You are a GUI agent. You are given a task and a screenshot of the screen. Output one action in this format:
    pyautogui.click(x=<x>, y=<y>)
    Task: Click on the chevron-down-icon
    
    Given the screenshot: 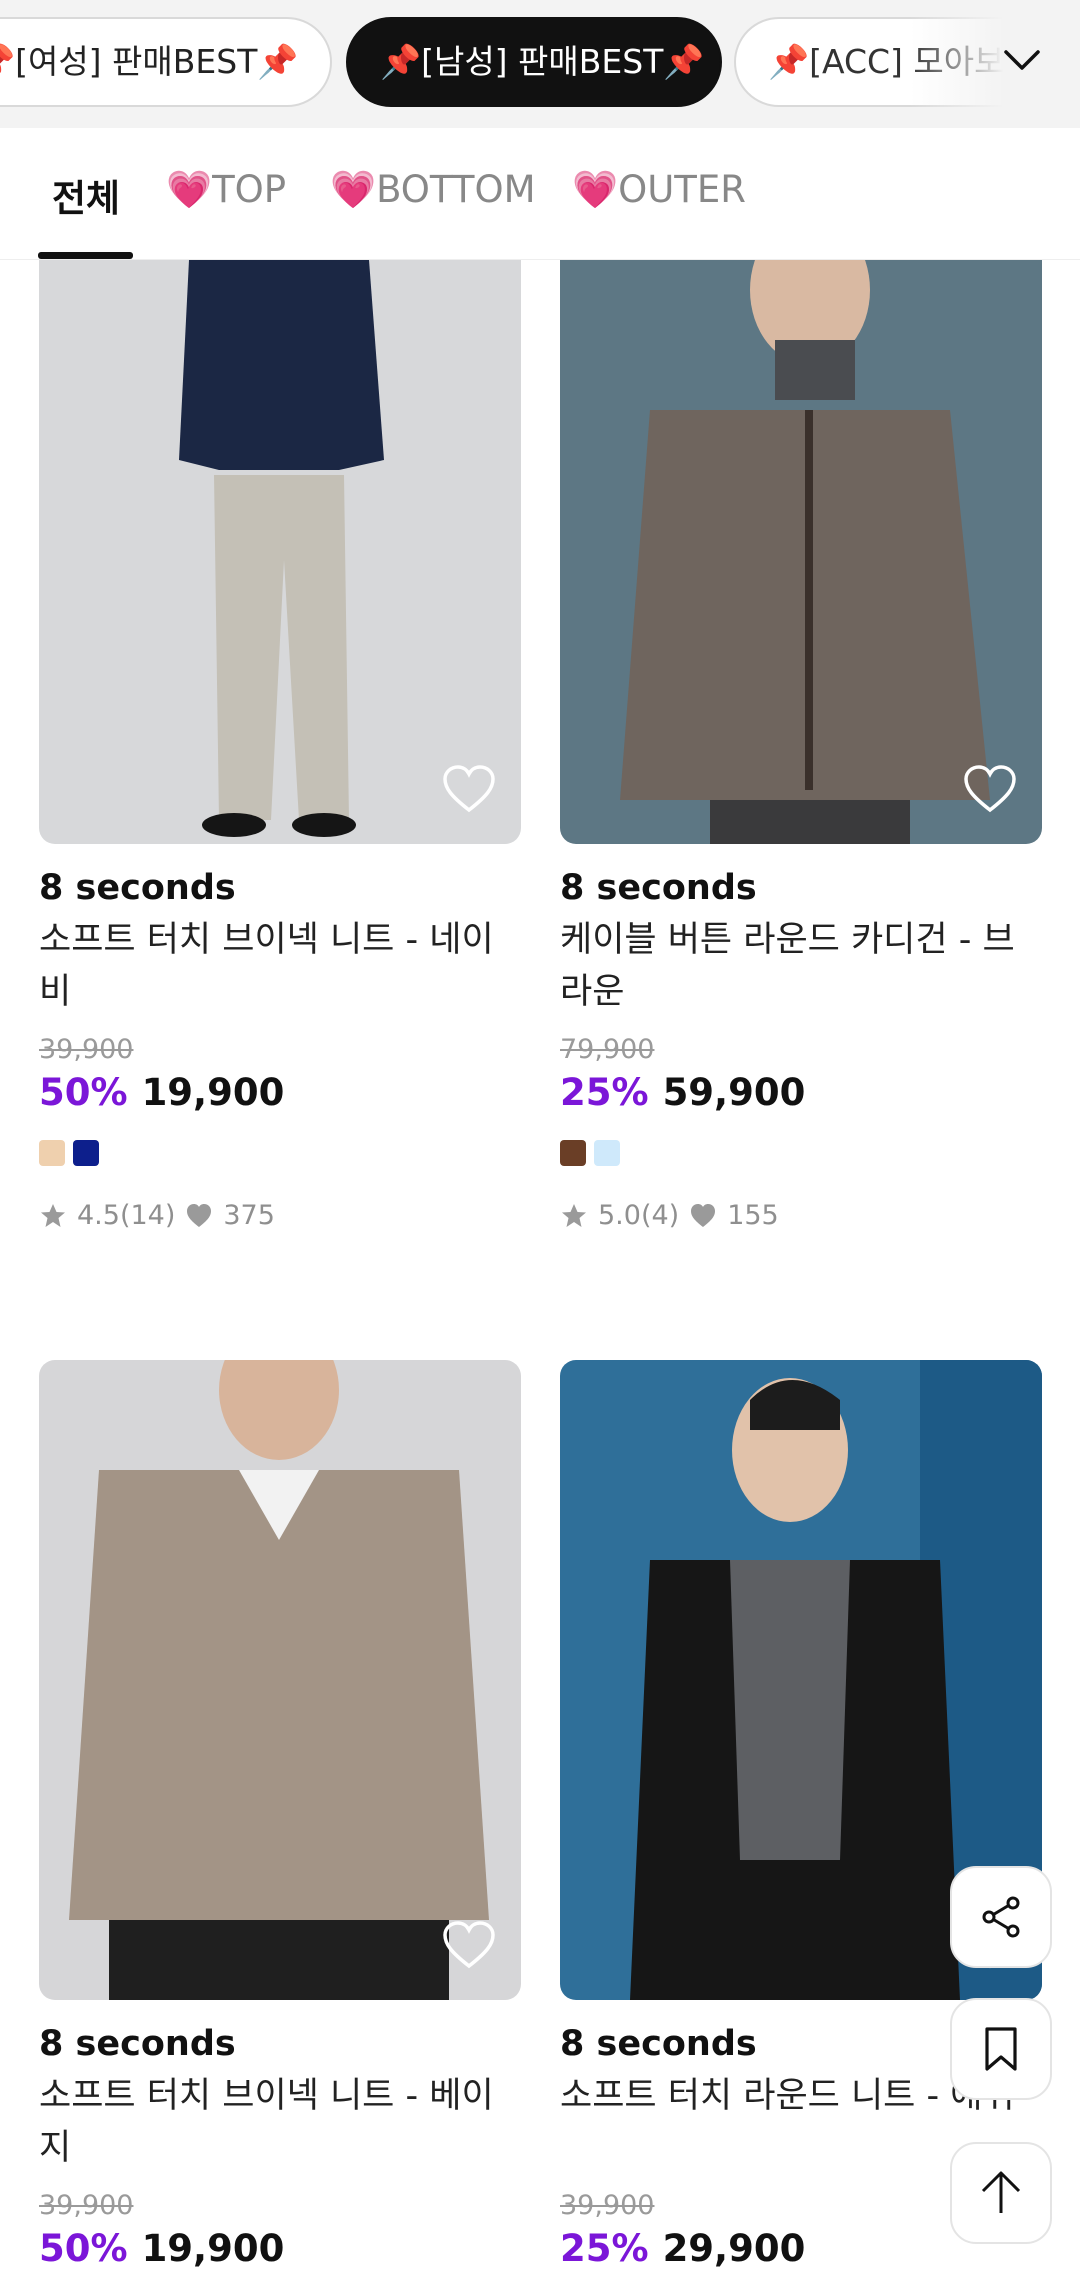 What is the action you would take?
    pyautogui.click(x=1022, y=60)
    